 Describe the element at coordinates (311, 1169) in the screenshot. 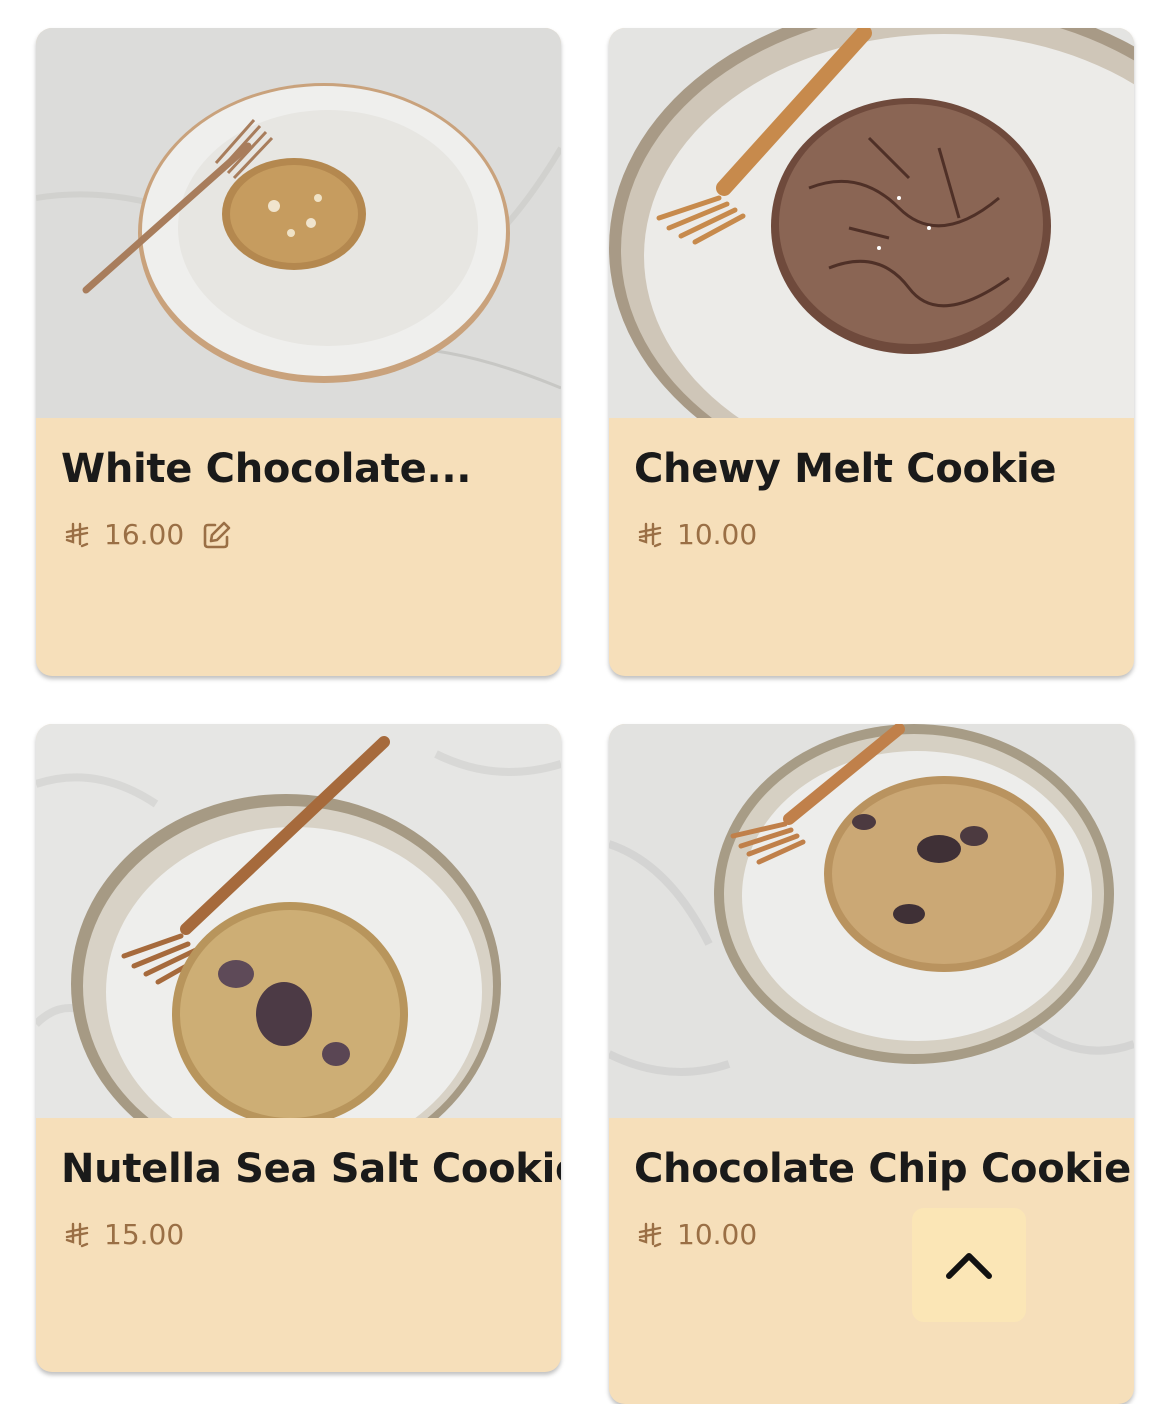

I see `product-name: Nutella Sea Salt Cookie` at that location.